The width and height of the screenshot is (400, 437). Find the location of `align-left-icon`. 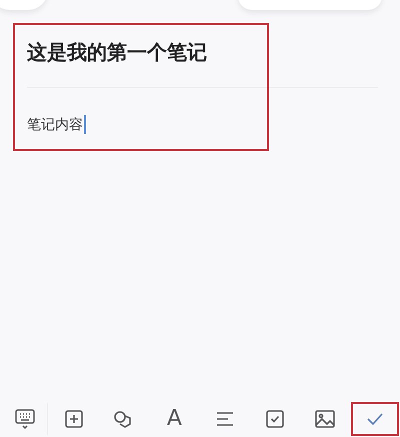

align-left-icon is located at coordinates (224, 419).